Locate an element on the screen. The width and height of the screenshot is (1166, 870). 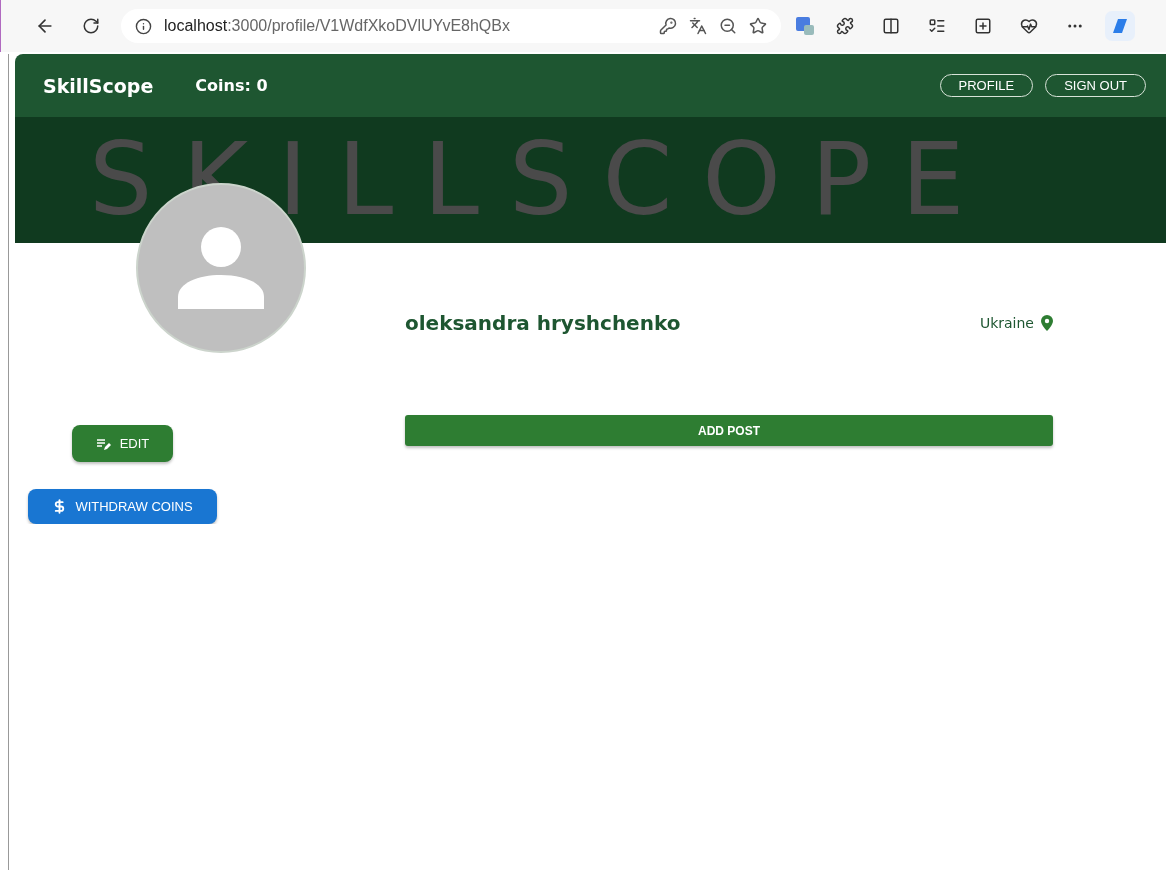
address-bar: localhost:3000/profile/V1WdfXkoDVlUYvE8hQBx is located at coordinates (451, 26).